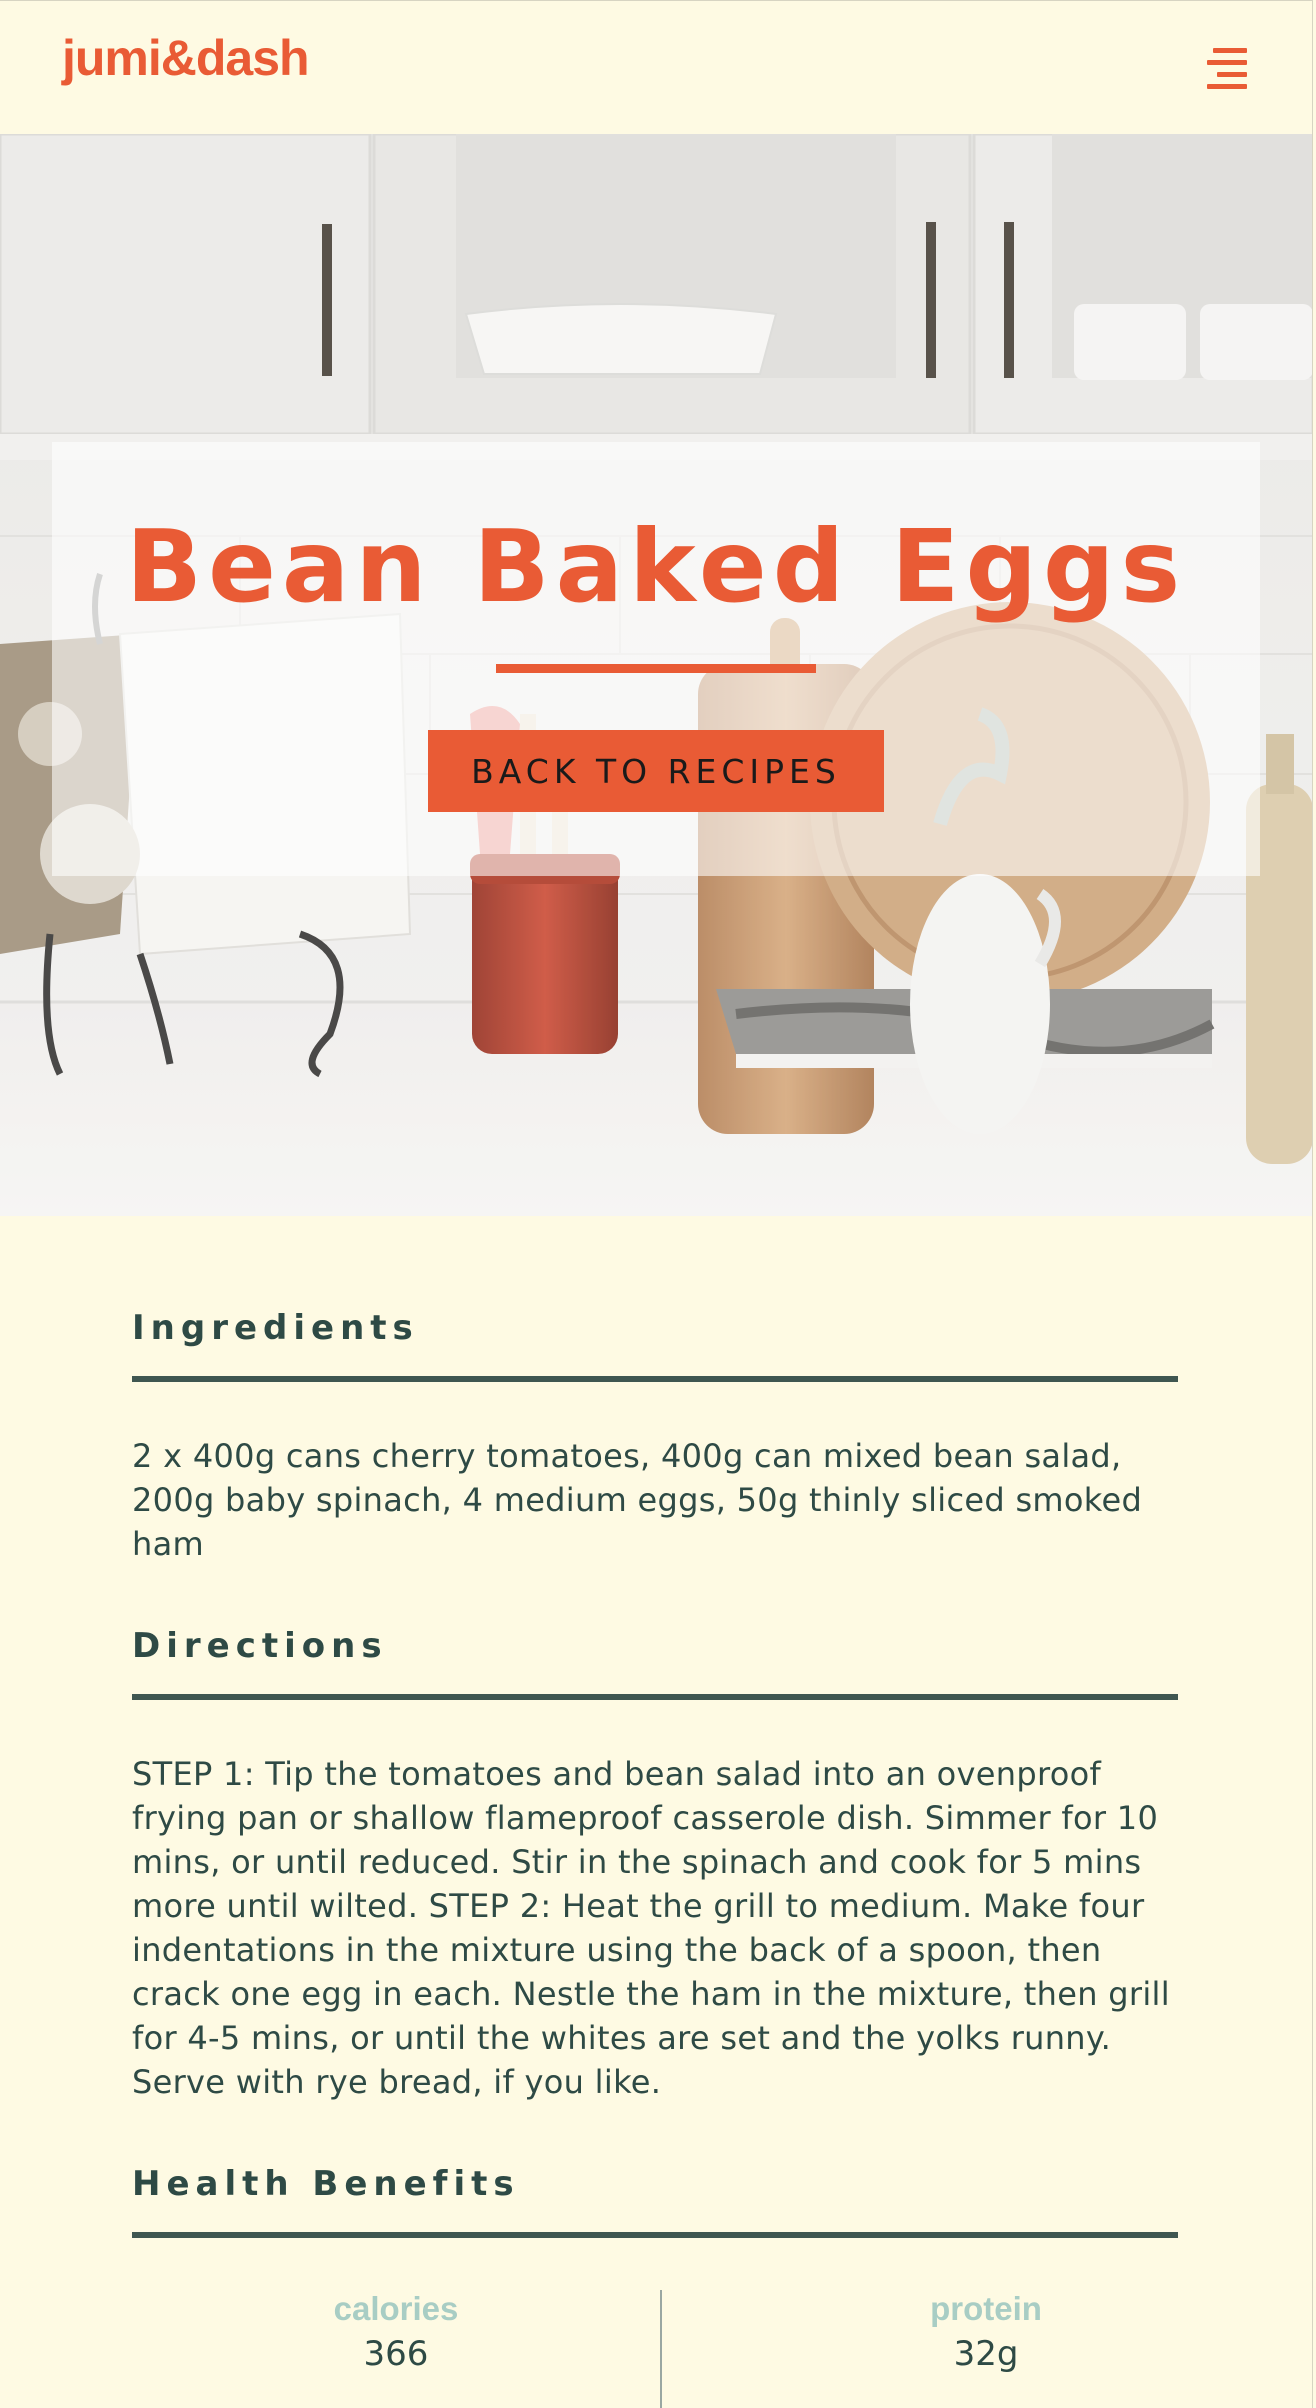 This screenshot has height=2408, width=1316. What do you see at coordinates (661, 2349) in the screenshot?
I see `stats-divider` at bounding box center [661, 2349].